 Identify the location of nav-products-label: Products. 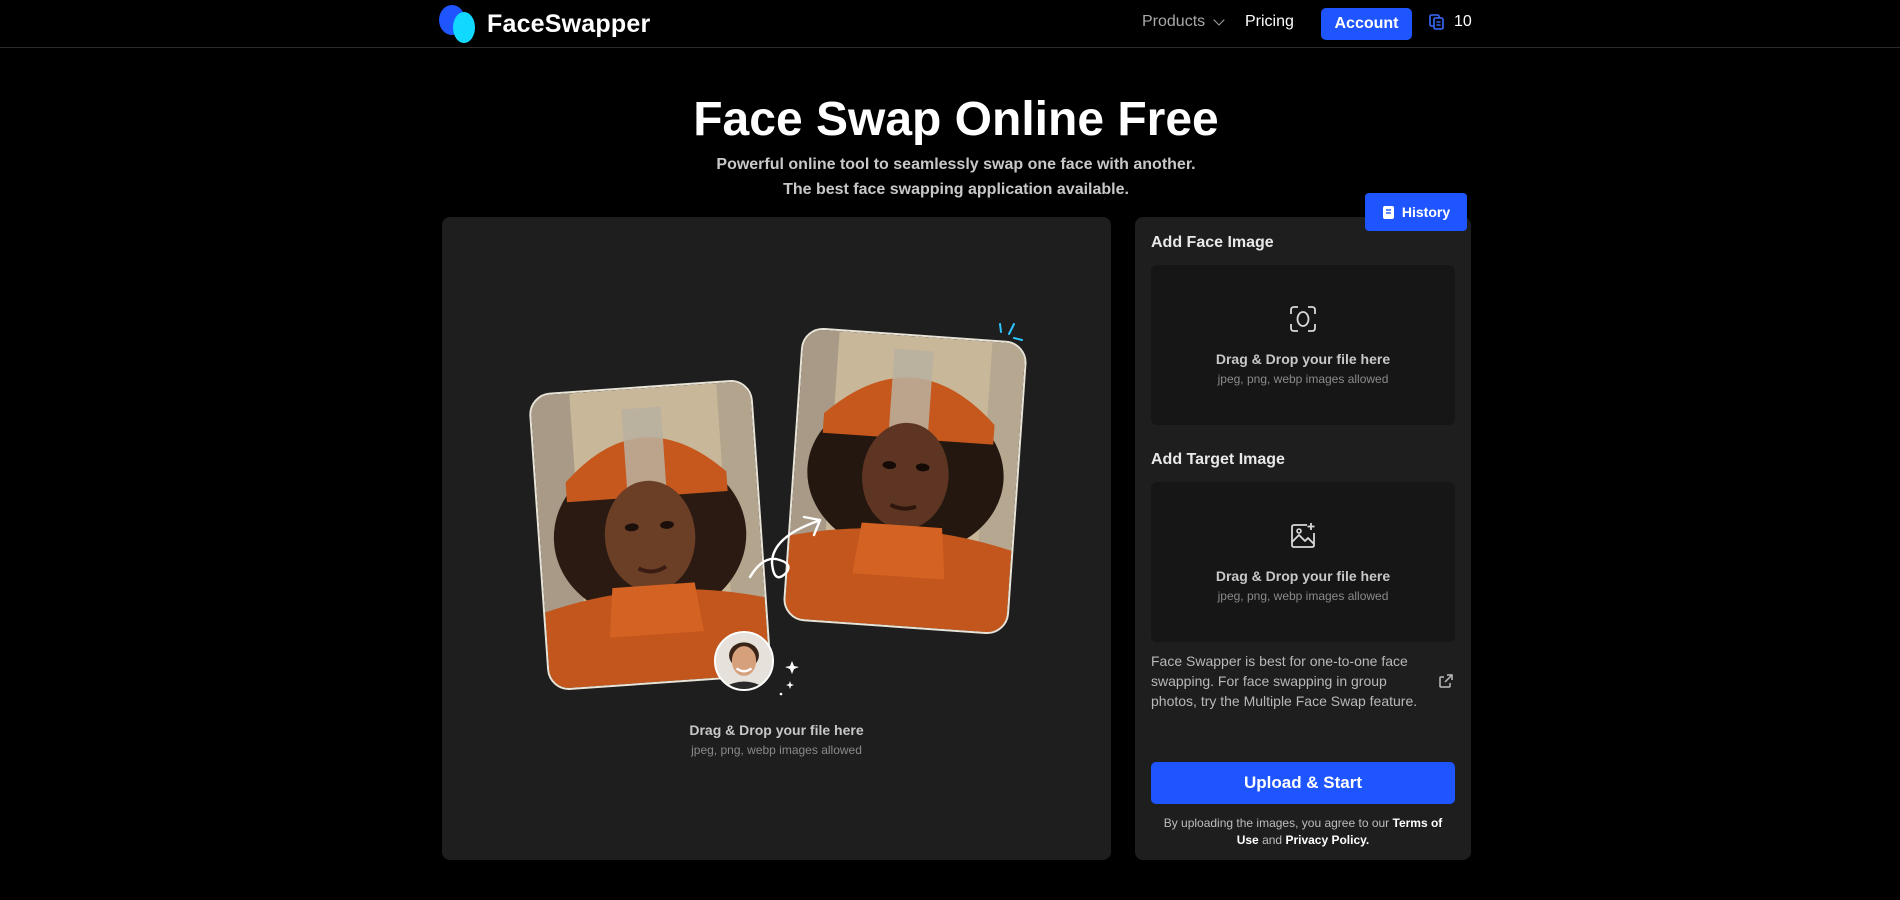
(1174, 21).